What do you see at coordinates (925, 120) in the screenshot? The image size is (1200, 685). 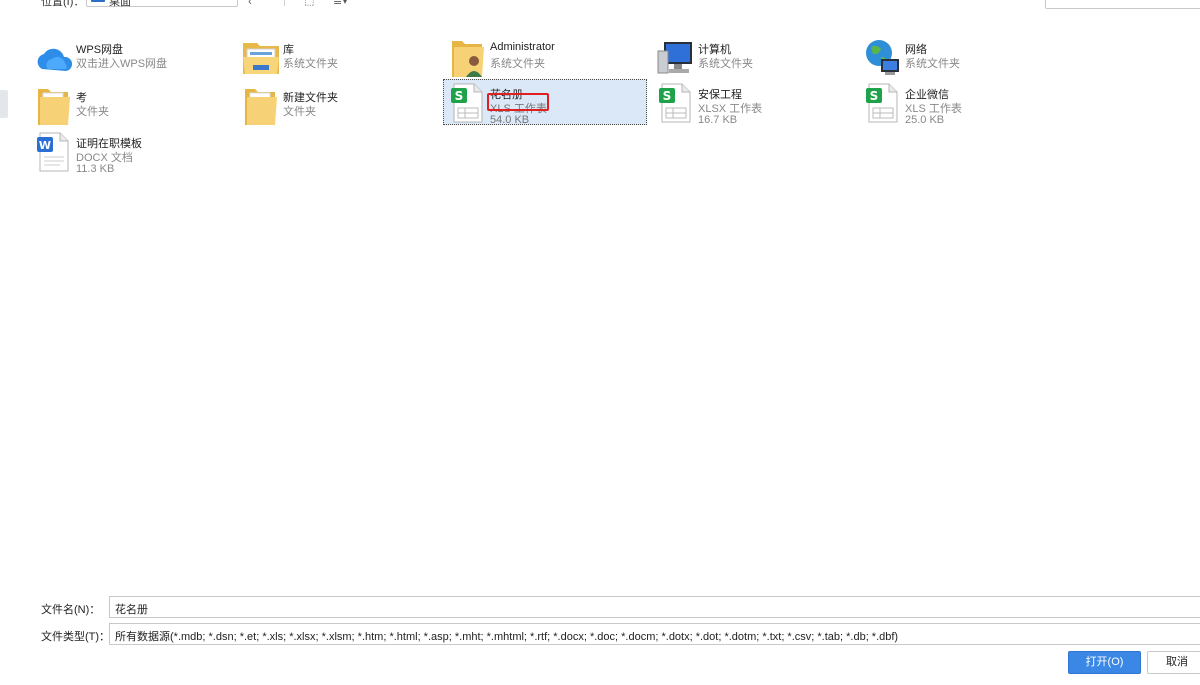 I see `file-size: 25.0 KB` at bounding box center [925, 120].